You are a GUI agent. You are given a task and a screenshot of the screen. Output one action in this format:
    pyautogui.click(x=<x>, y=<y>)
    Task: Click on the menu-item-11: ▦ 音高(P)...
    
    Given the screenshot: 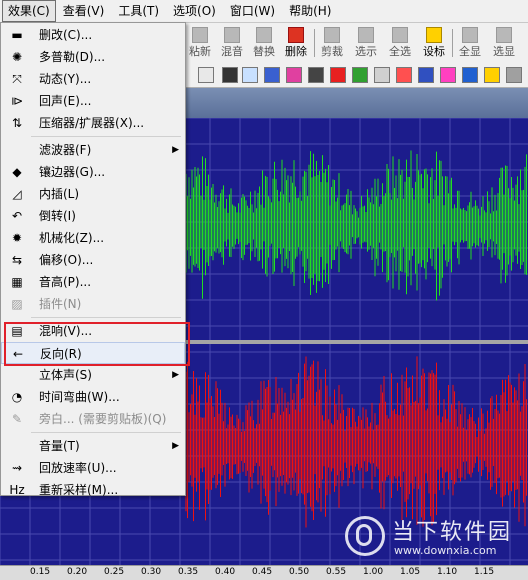 What is the action you would take?
    pyautogui.click(x=93, y=282)
    